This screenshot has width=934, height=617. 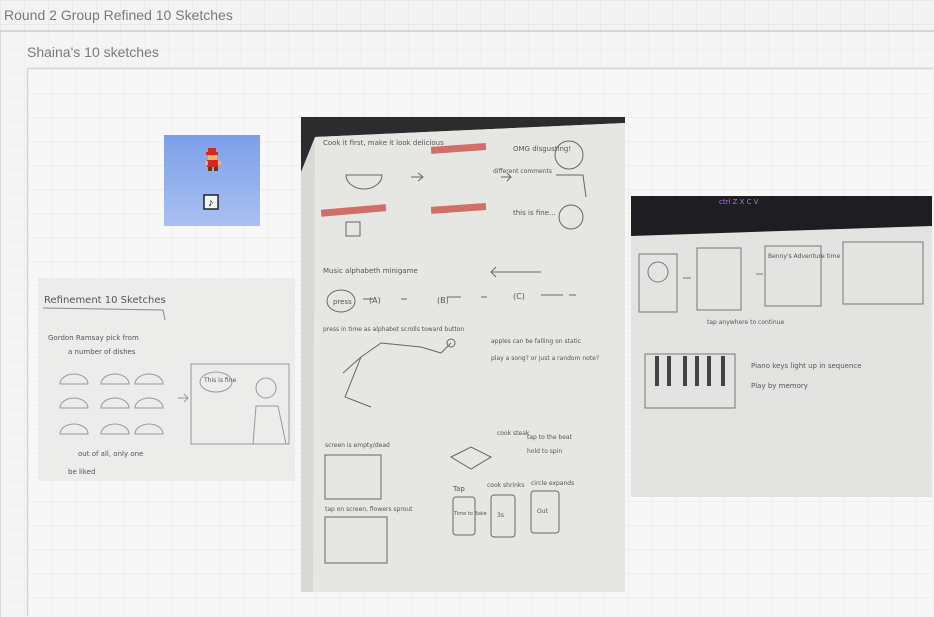 What do you see at coordinates (118, 15) in the screenshot?
I see `board-title: Round 2 Group Refined 10 Sketches` at bounding box center [118, 15].